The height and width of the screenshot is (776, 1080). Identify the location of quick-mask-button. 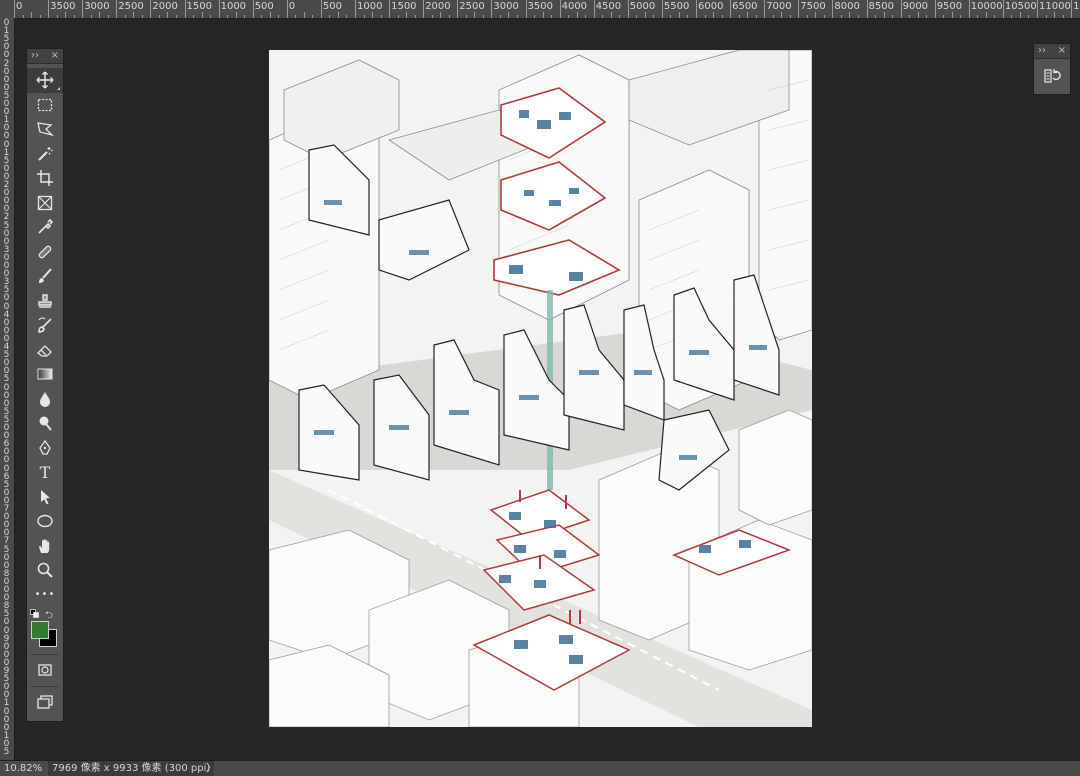
(45, 670).